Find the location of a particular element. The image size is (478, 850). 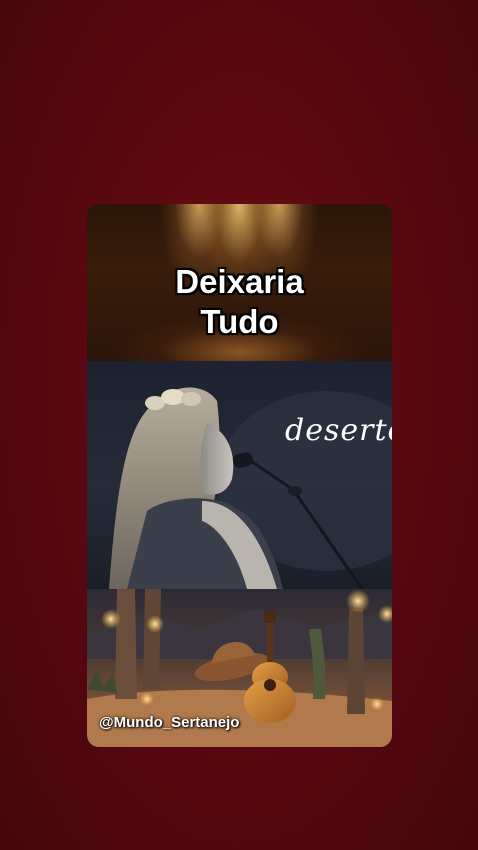

singer-face is located at coordinates (217, 459).